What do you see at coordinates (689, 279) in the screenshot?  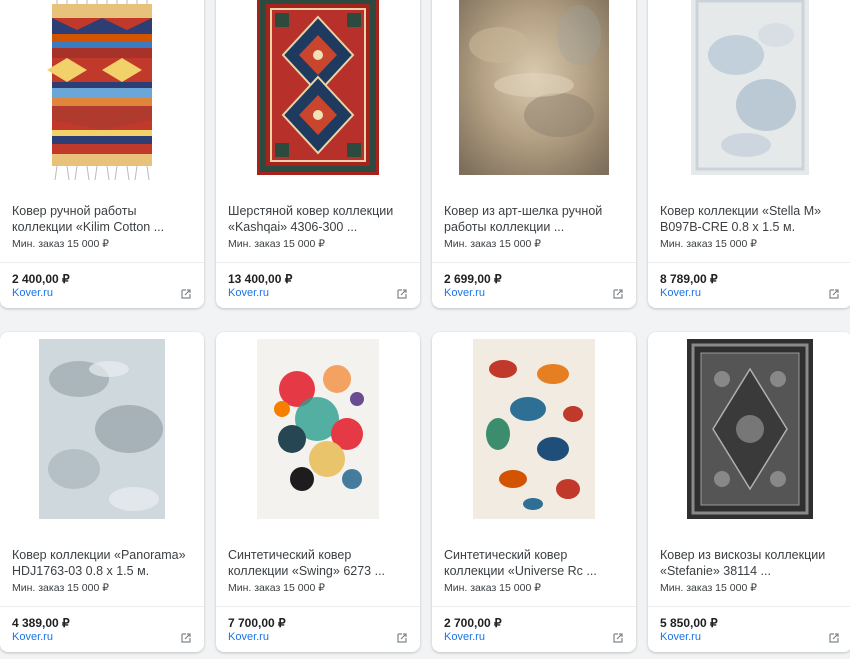 I see `product-price: 8 789,00 ₽` at bounding box center [689, 279].